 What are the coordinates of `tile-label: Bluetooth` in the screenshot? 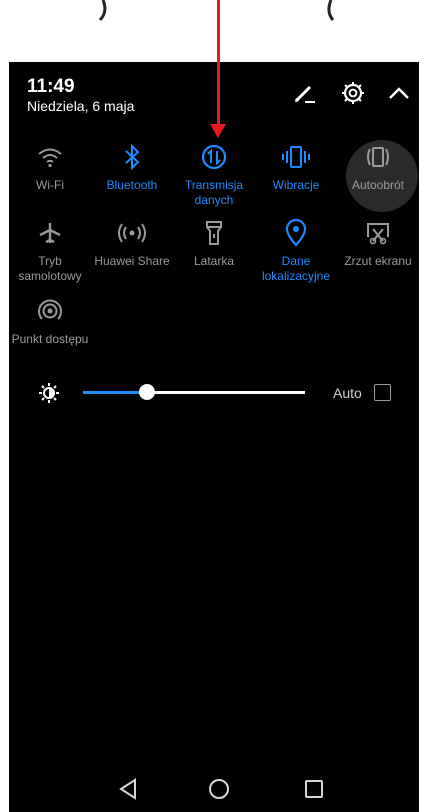 It's located at (132, 185).